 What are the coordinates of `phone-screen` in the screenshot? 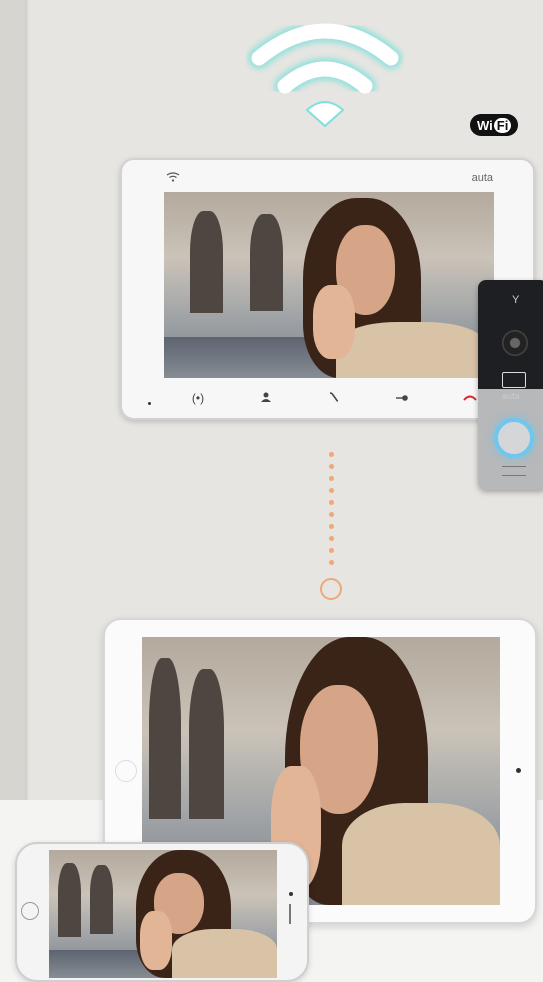 It's located at (163, 914).